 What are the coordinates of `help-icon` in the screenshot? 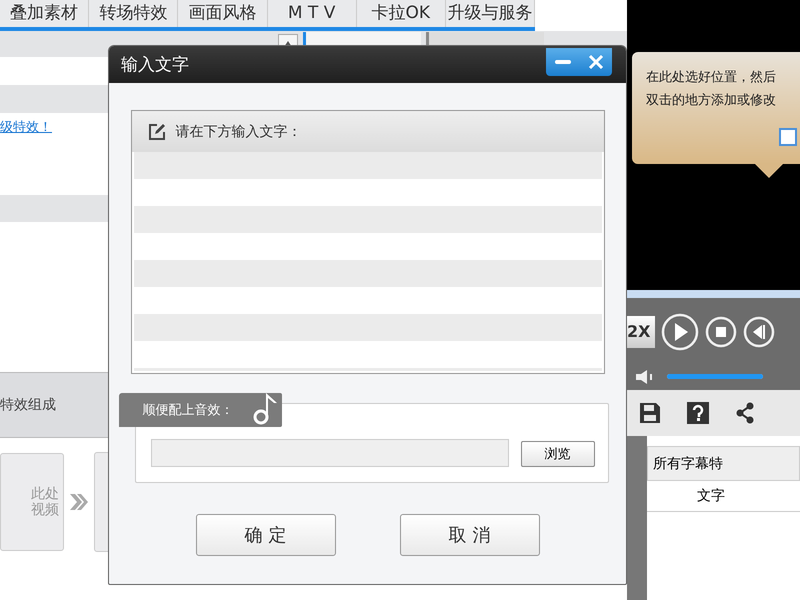 It's located at (698, 413).